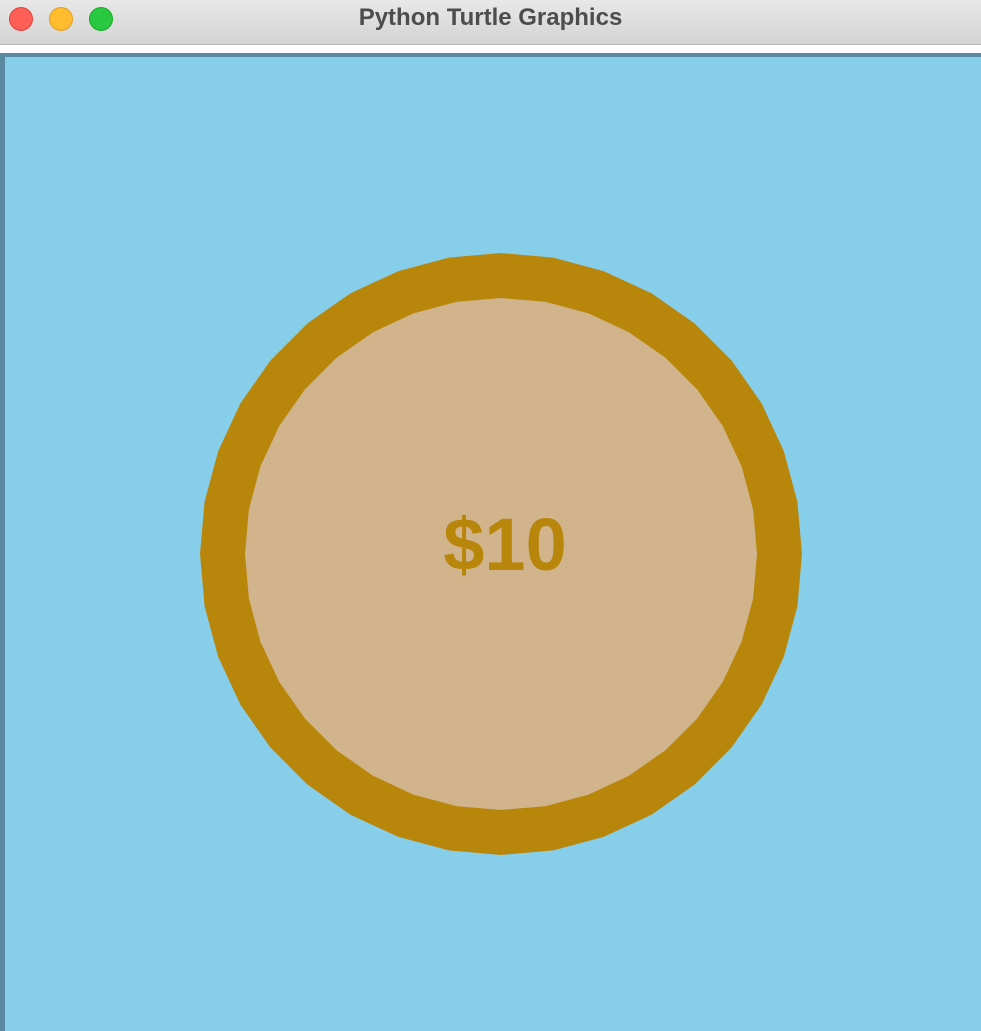 This screenshot has height=1031, width=981. I want to click on title-separator, so click(490, 49).